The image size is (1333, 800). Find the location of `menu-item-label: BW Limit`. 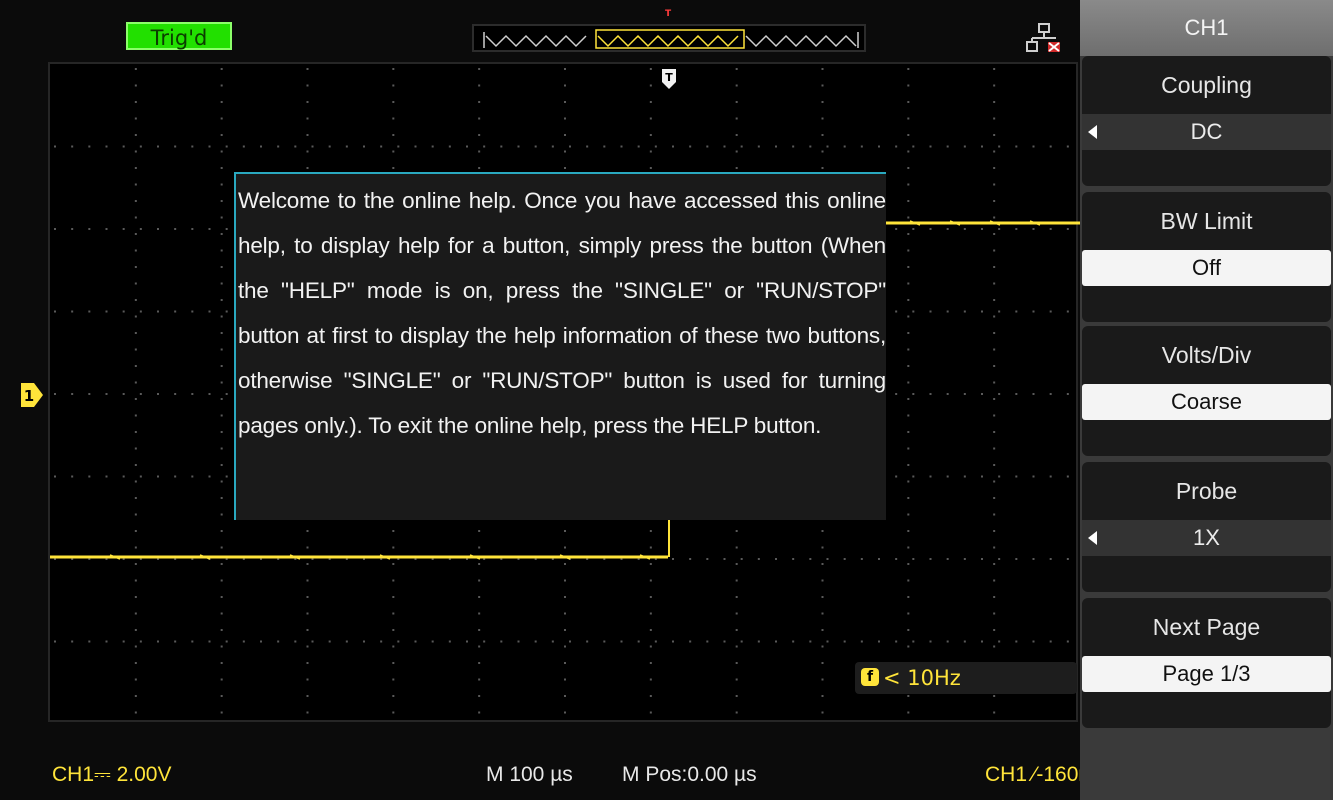

menu-item-label: BW Limit is located at coordinates (1206, 221).